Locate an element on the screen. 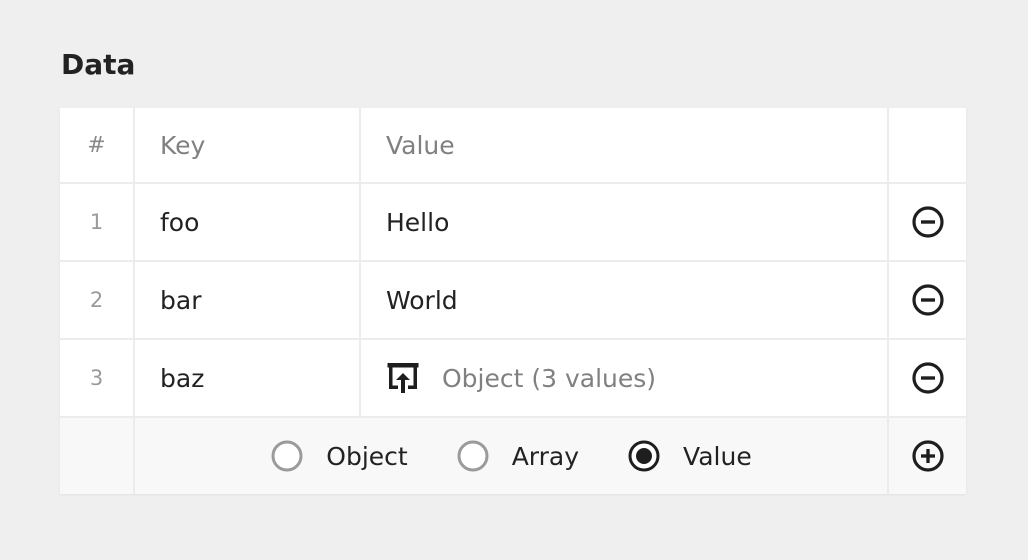 This screenshot has height=560, width=1028. row-num-cell: 2 is located at coordinates (97, 300).